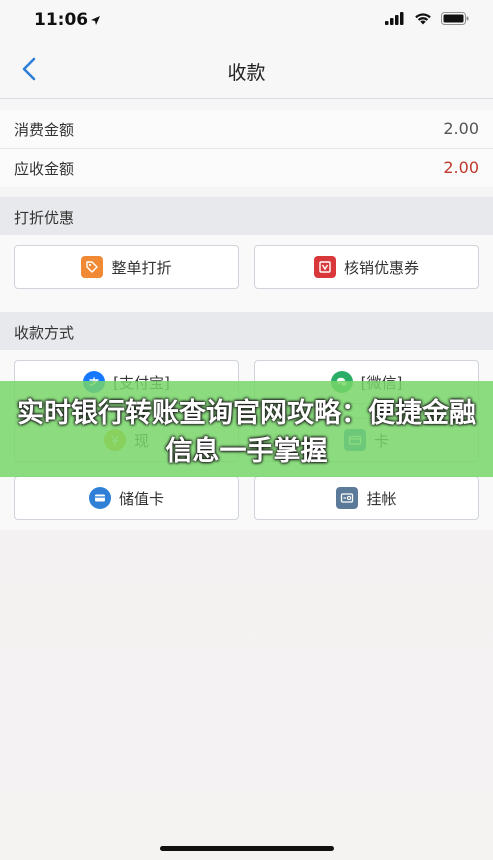  Describe the element at coordinates (246, 168) in the screenshot. I see `receivable-amount-row: 应收金额 2.00` at that location.